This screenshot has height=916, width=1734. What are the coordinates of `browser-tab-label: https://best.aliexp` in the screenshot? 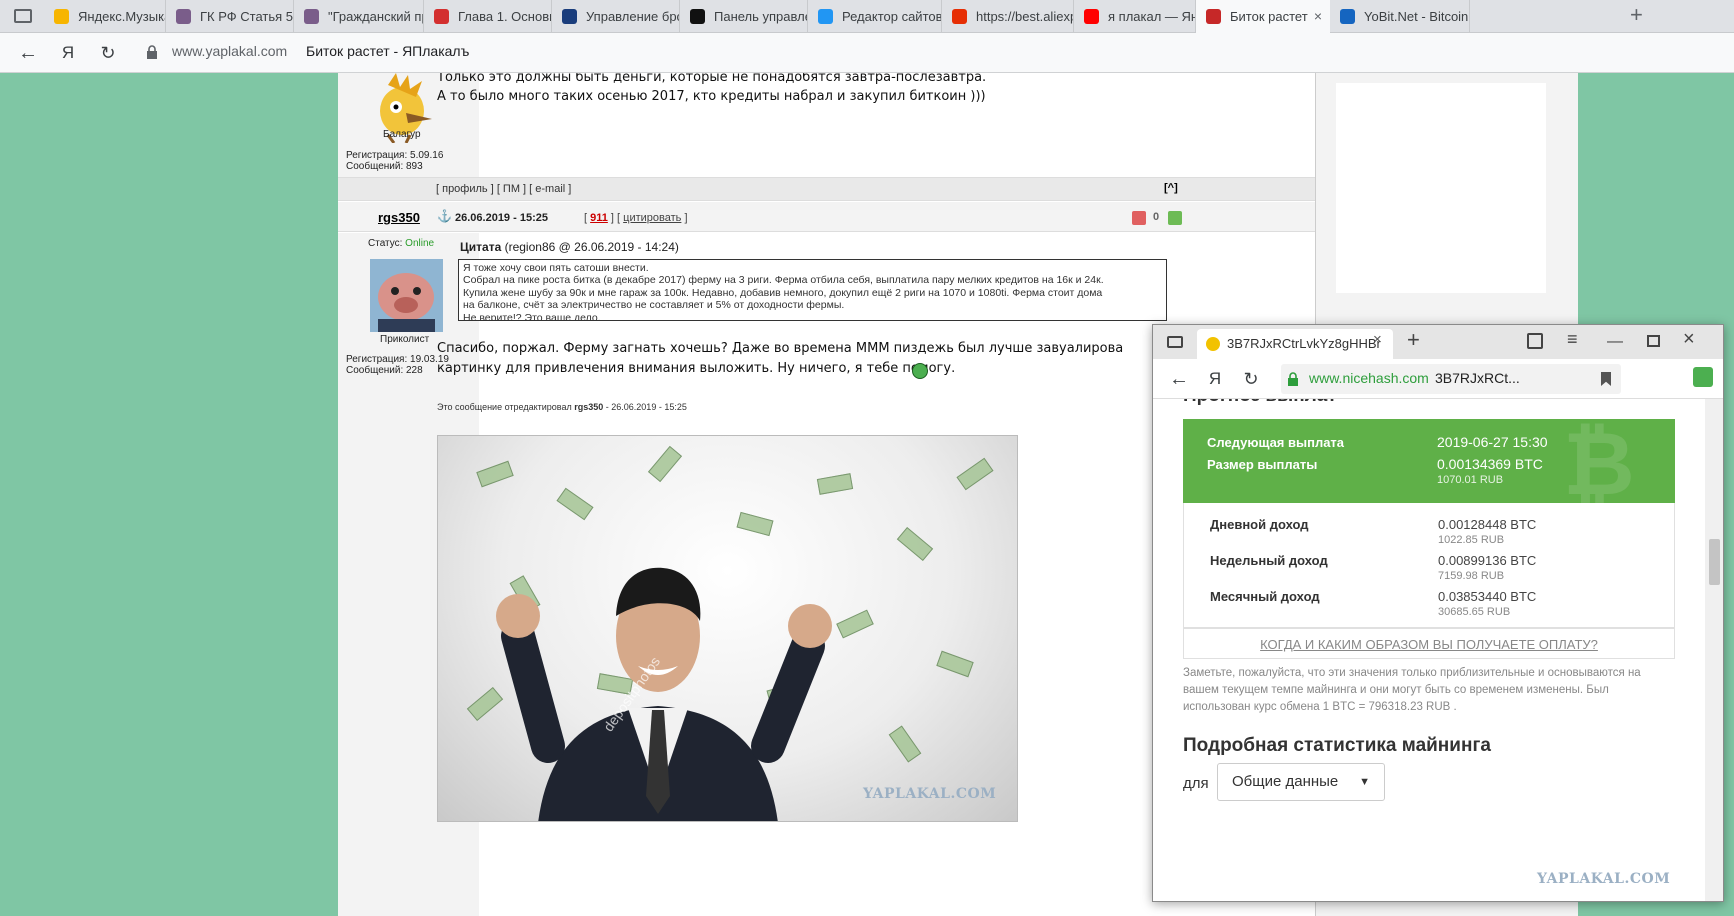 It's located at (1025, 16).